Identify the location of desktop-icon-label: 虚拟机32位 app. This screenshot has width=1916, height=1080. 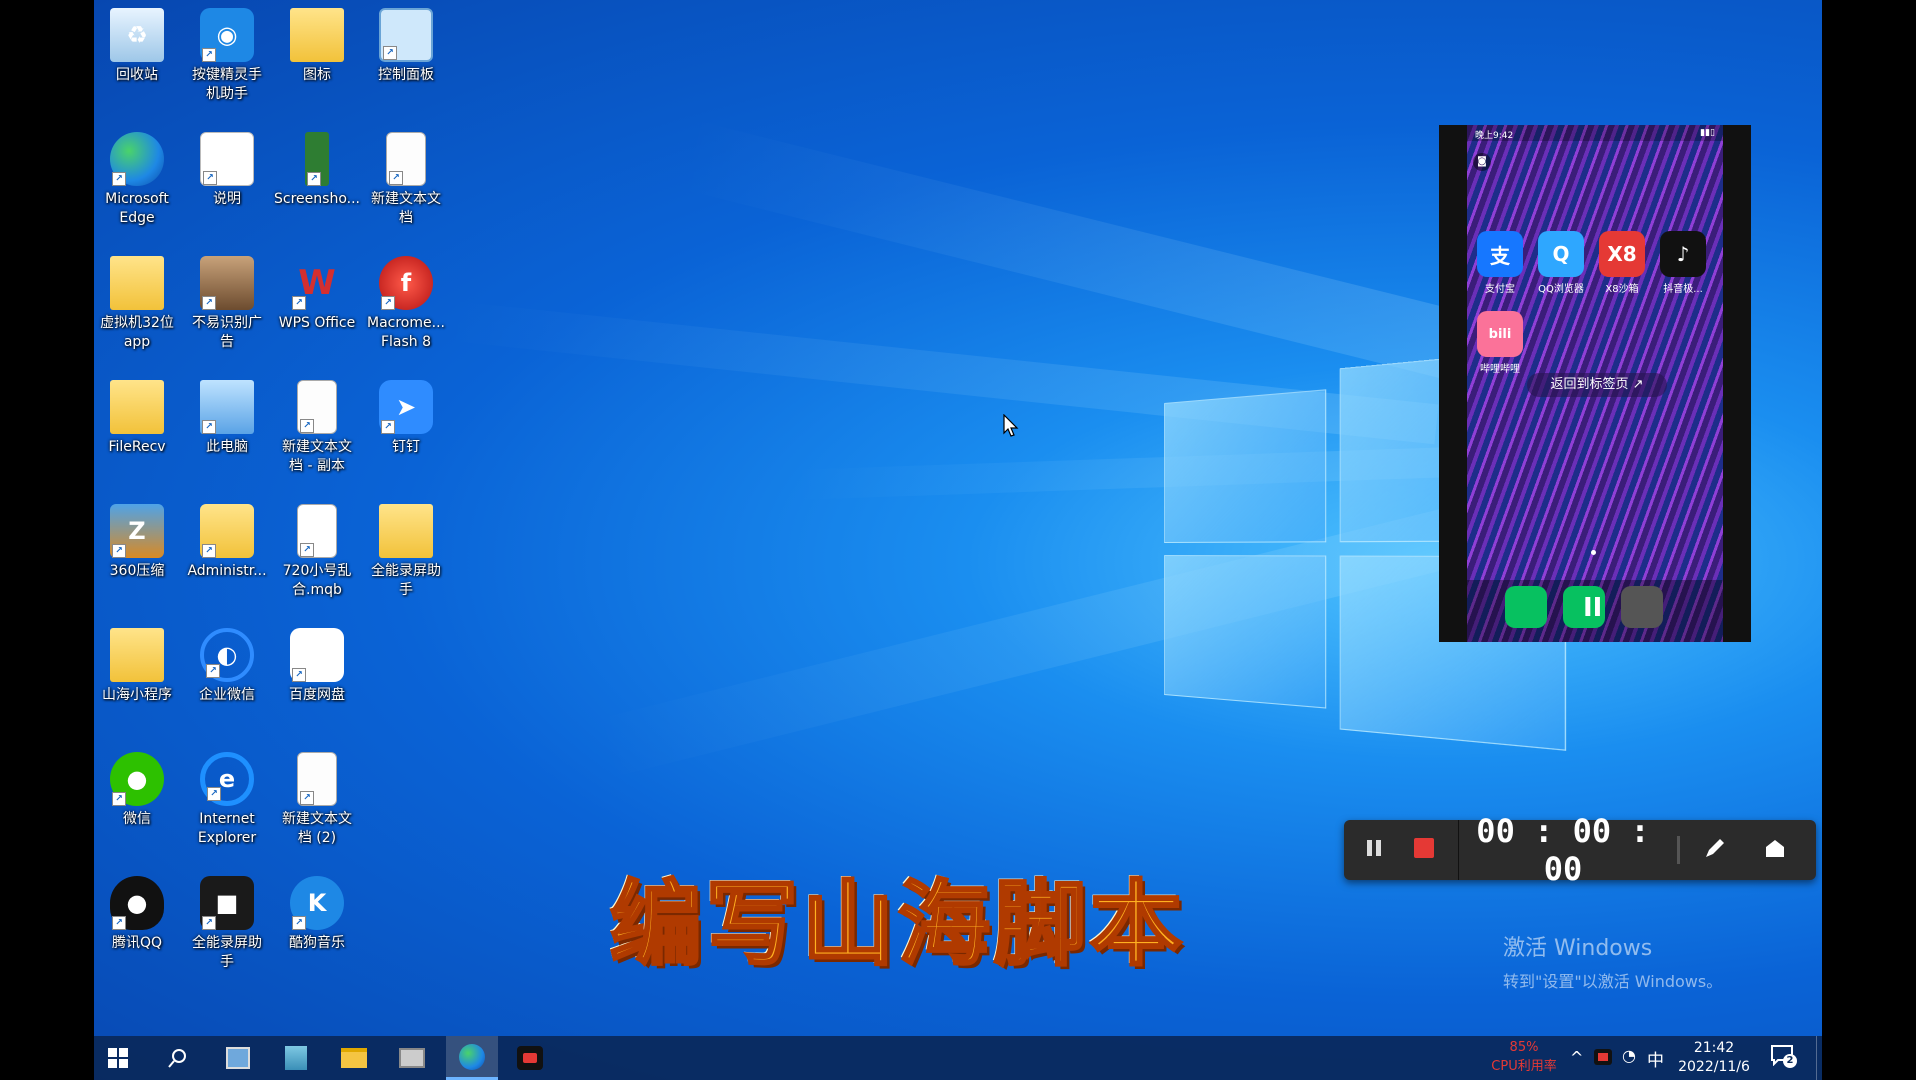
(137, 332).